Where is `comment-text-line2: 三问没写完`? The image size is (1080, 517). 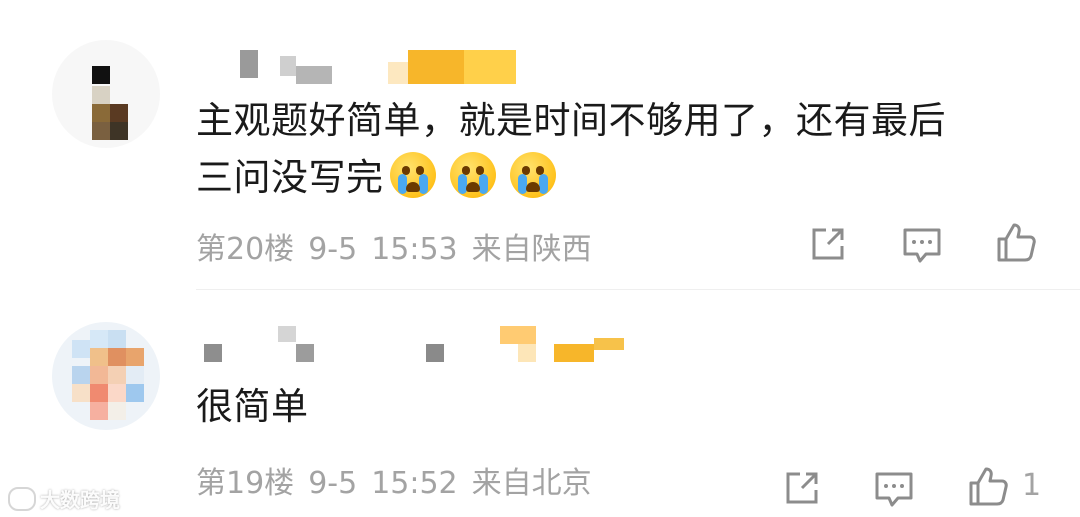 comment-text-line2: 三问没写完 is located at coordinates (626, 177).